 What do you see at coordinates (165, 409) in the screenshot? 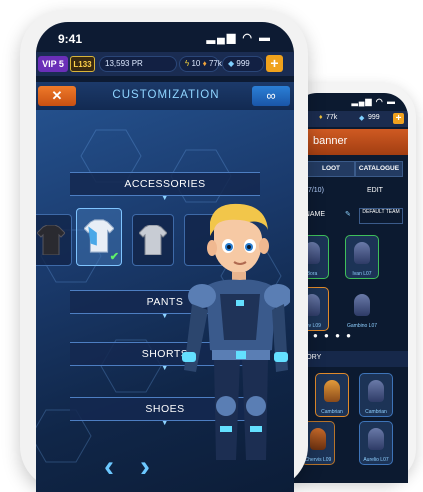
I see `category-shoes-label: SHOES` at bounding box center [165, 409].